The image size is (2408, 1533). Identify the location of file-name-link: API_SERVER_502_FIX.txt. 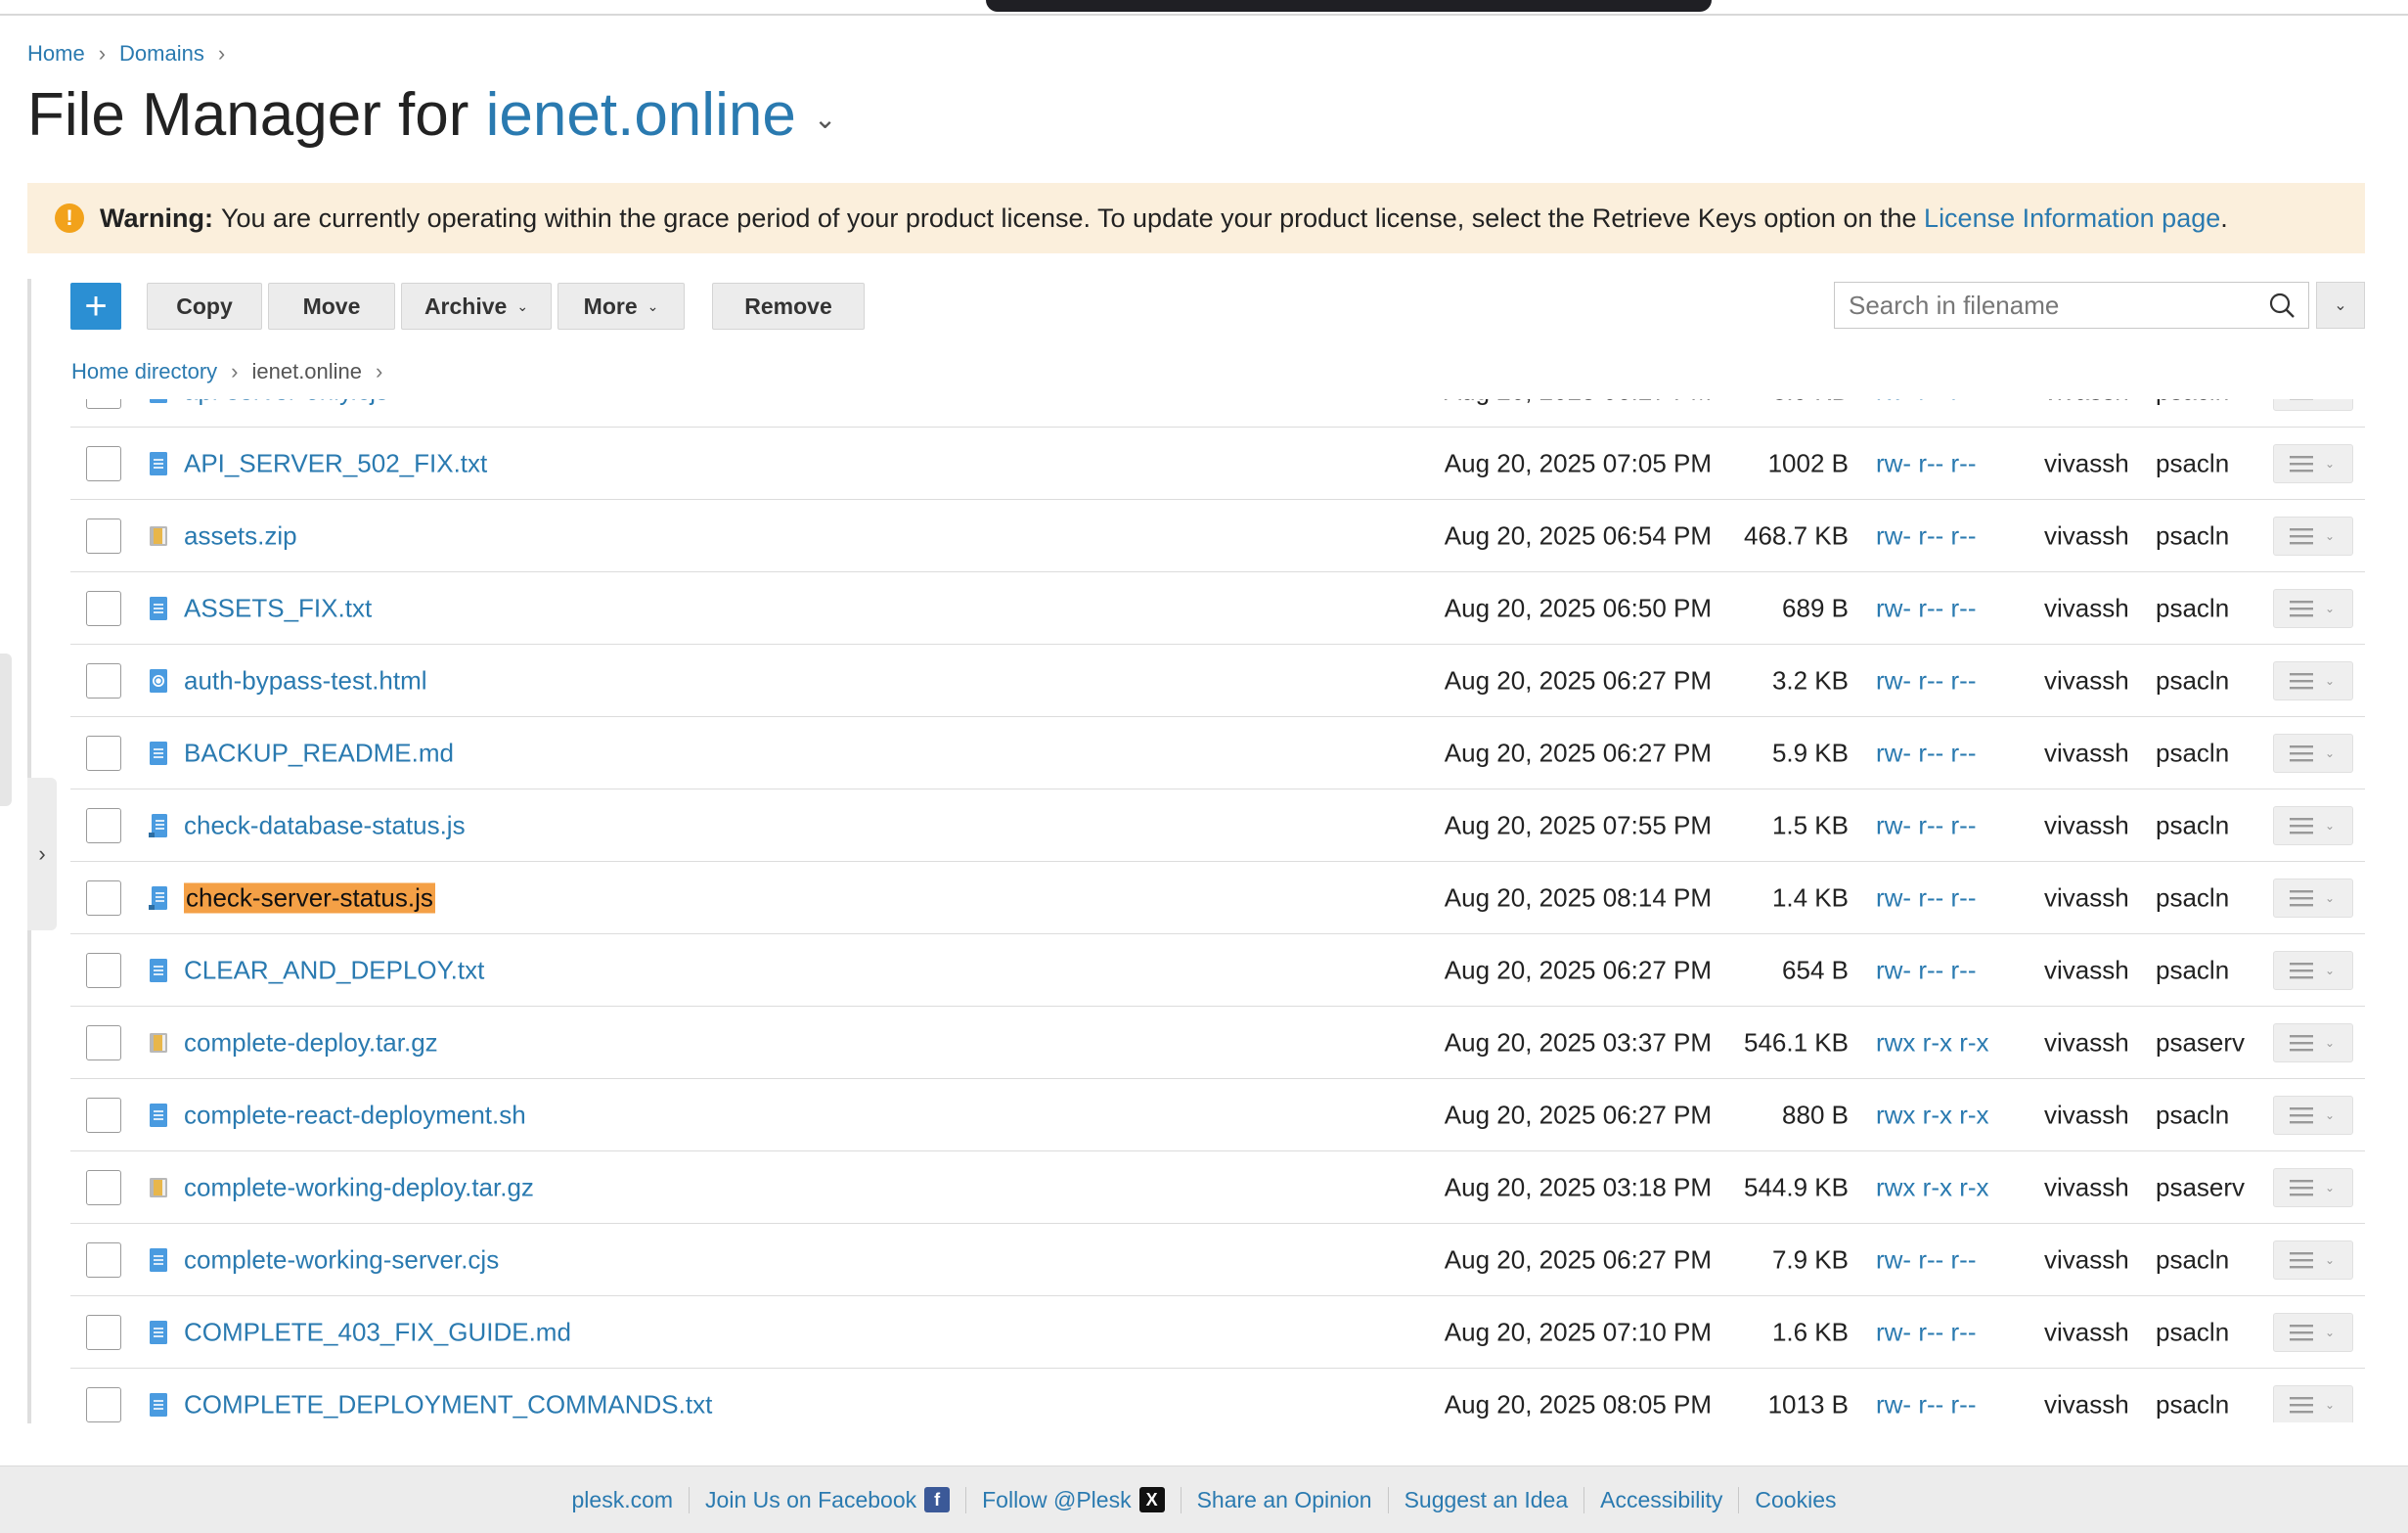
(336, 463).